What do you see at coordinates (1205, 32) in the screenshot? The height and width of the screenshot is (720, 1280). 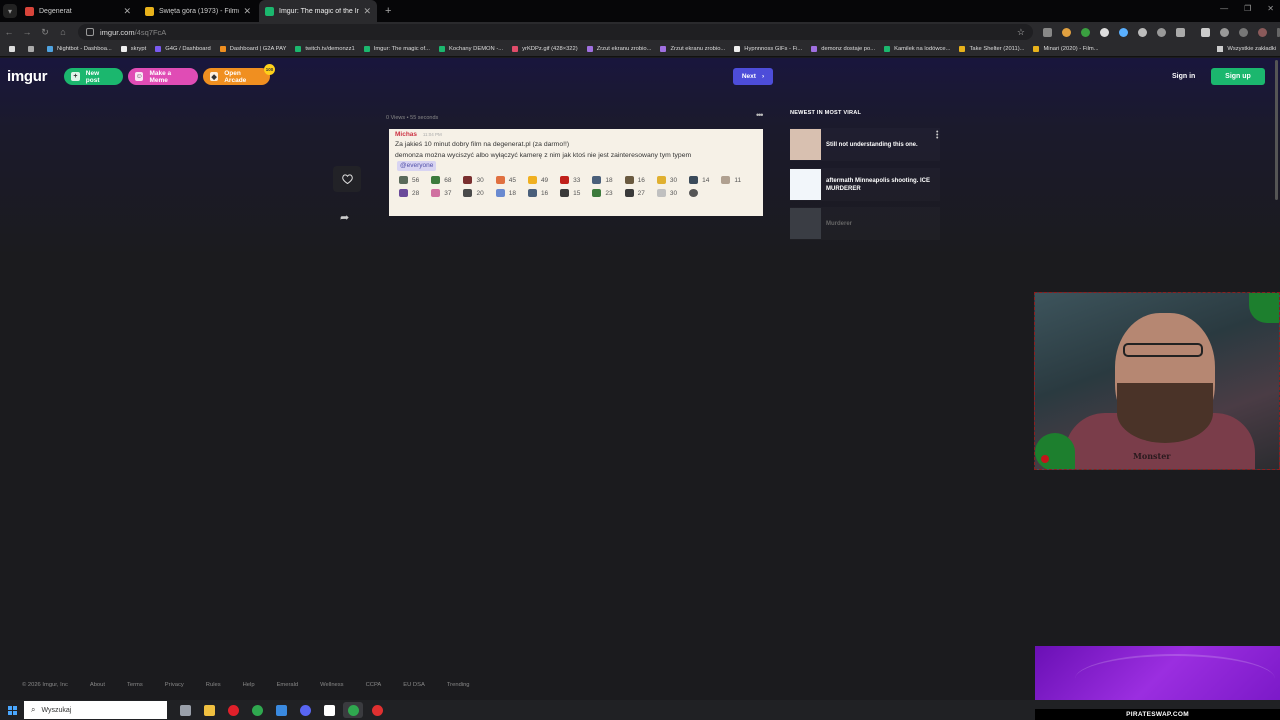 I see `download-icon` at bounding box center [1205, 32].